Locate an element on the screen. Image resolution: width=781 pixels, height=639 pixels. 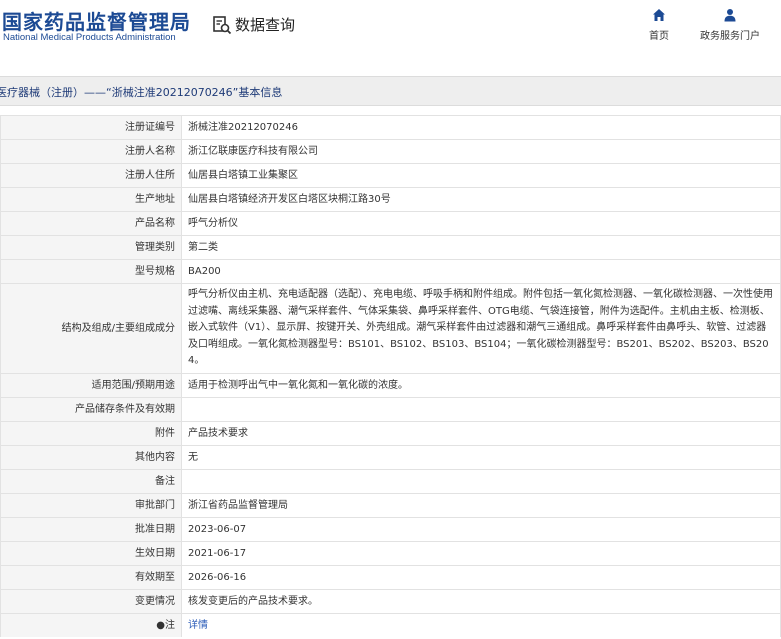
row-value-management-category: 第二类 is located at coordinates (481, 247).